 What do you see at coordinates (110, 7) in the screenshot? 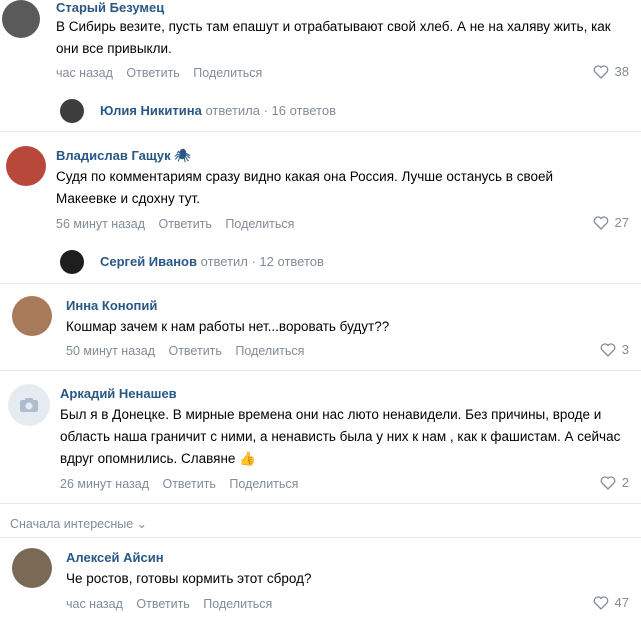
I see `comment-author: Старый Безумец` at bounding box center [110, 7].